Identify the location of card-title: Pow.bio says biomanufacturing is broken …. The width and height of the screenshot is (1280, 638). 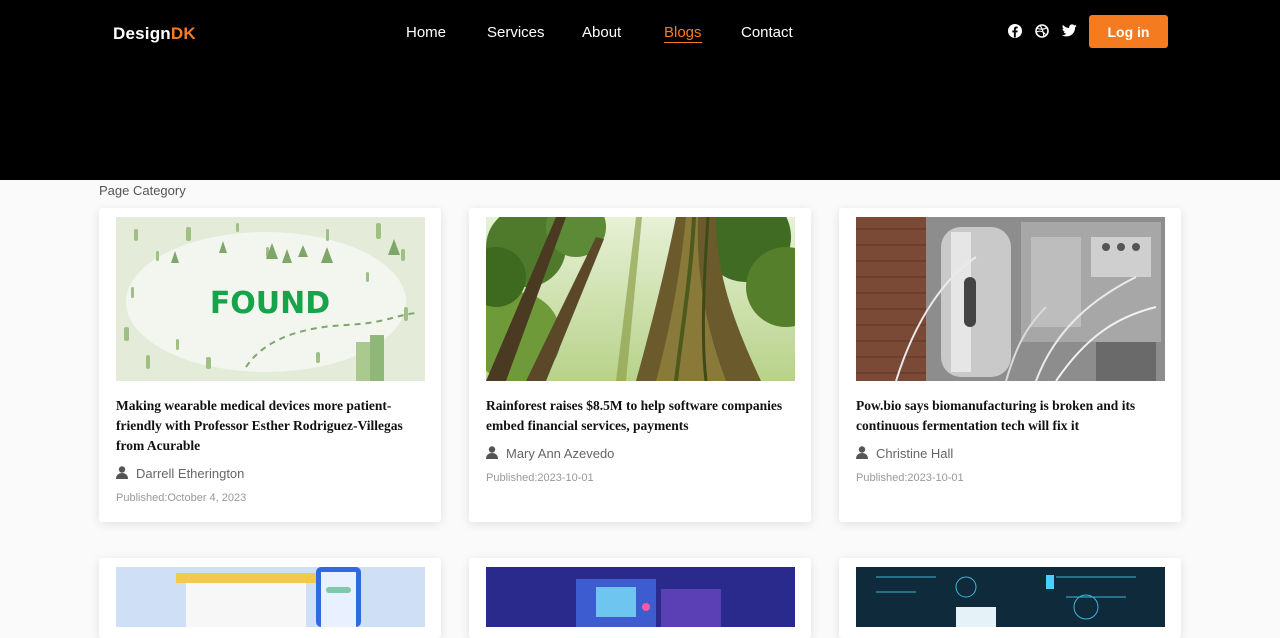
(1012, 416).